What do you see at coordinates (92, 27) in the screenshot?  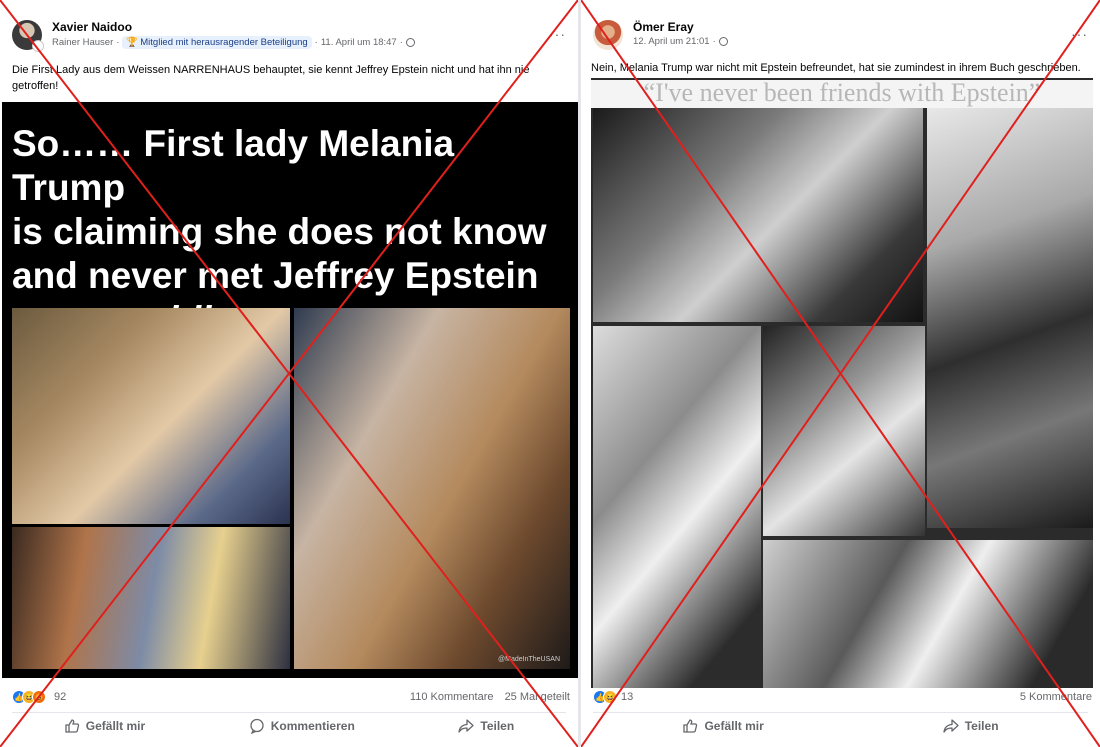 I see `author-name: Xavier Naidoo` at bounding box center [92, 27].